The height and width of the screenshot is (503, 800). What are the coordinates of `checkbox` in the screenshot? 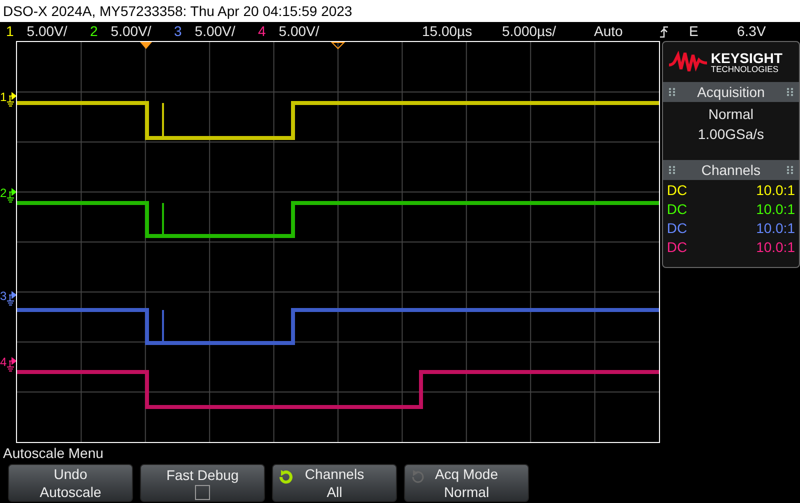 It's located at (202, 492).